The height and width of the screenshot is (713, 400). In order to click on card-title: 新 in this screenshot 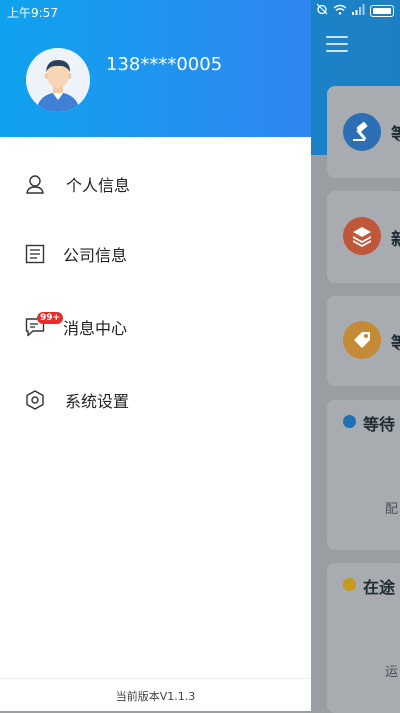, I will do `click(395, 240)`.